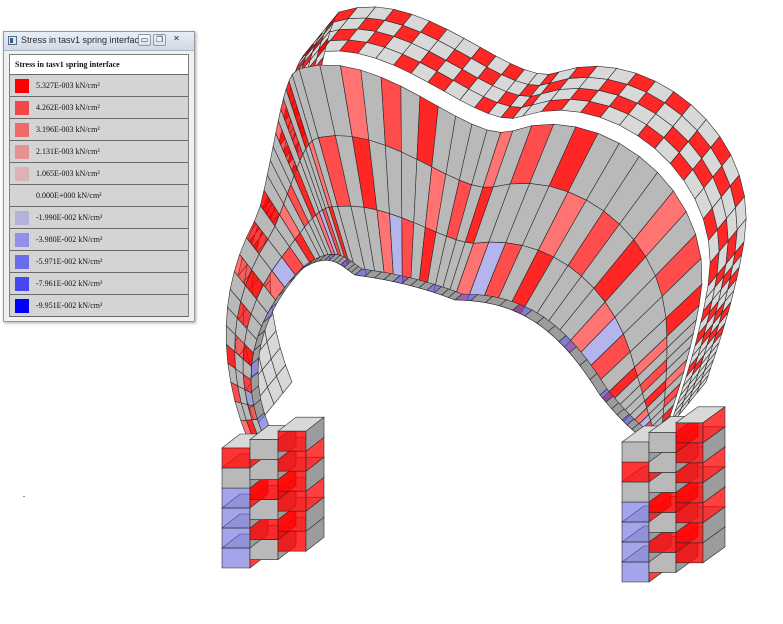  Describe the element at coordinates (673, 494) in the screenshot. I see `right-pier` at that location.